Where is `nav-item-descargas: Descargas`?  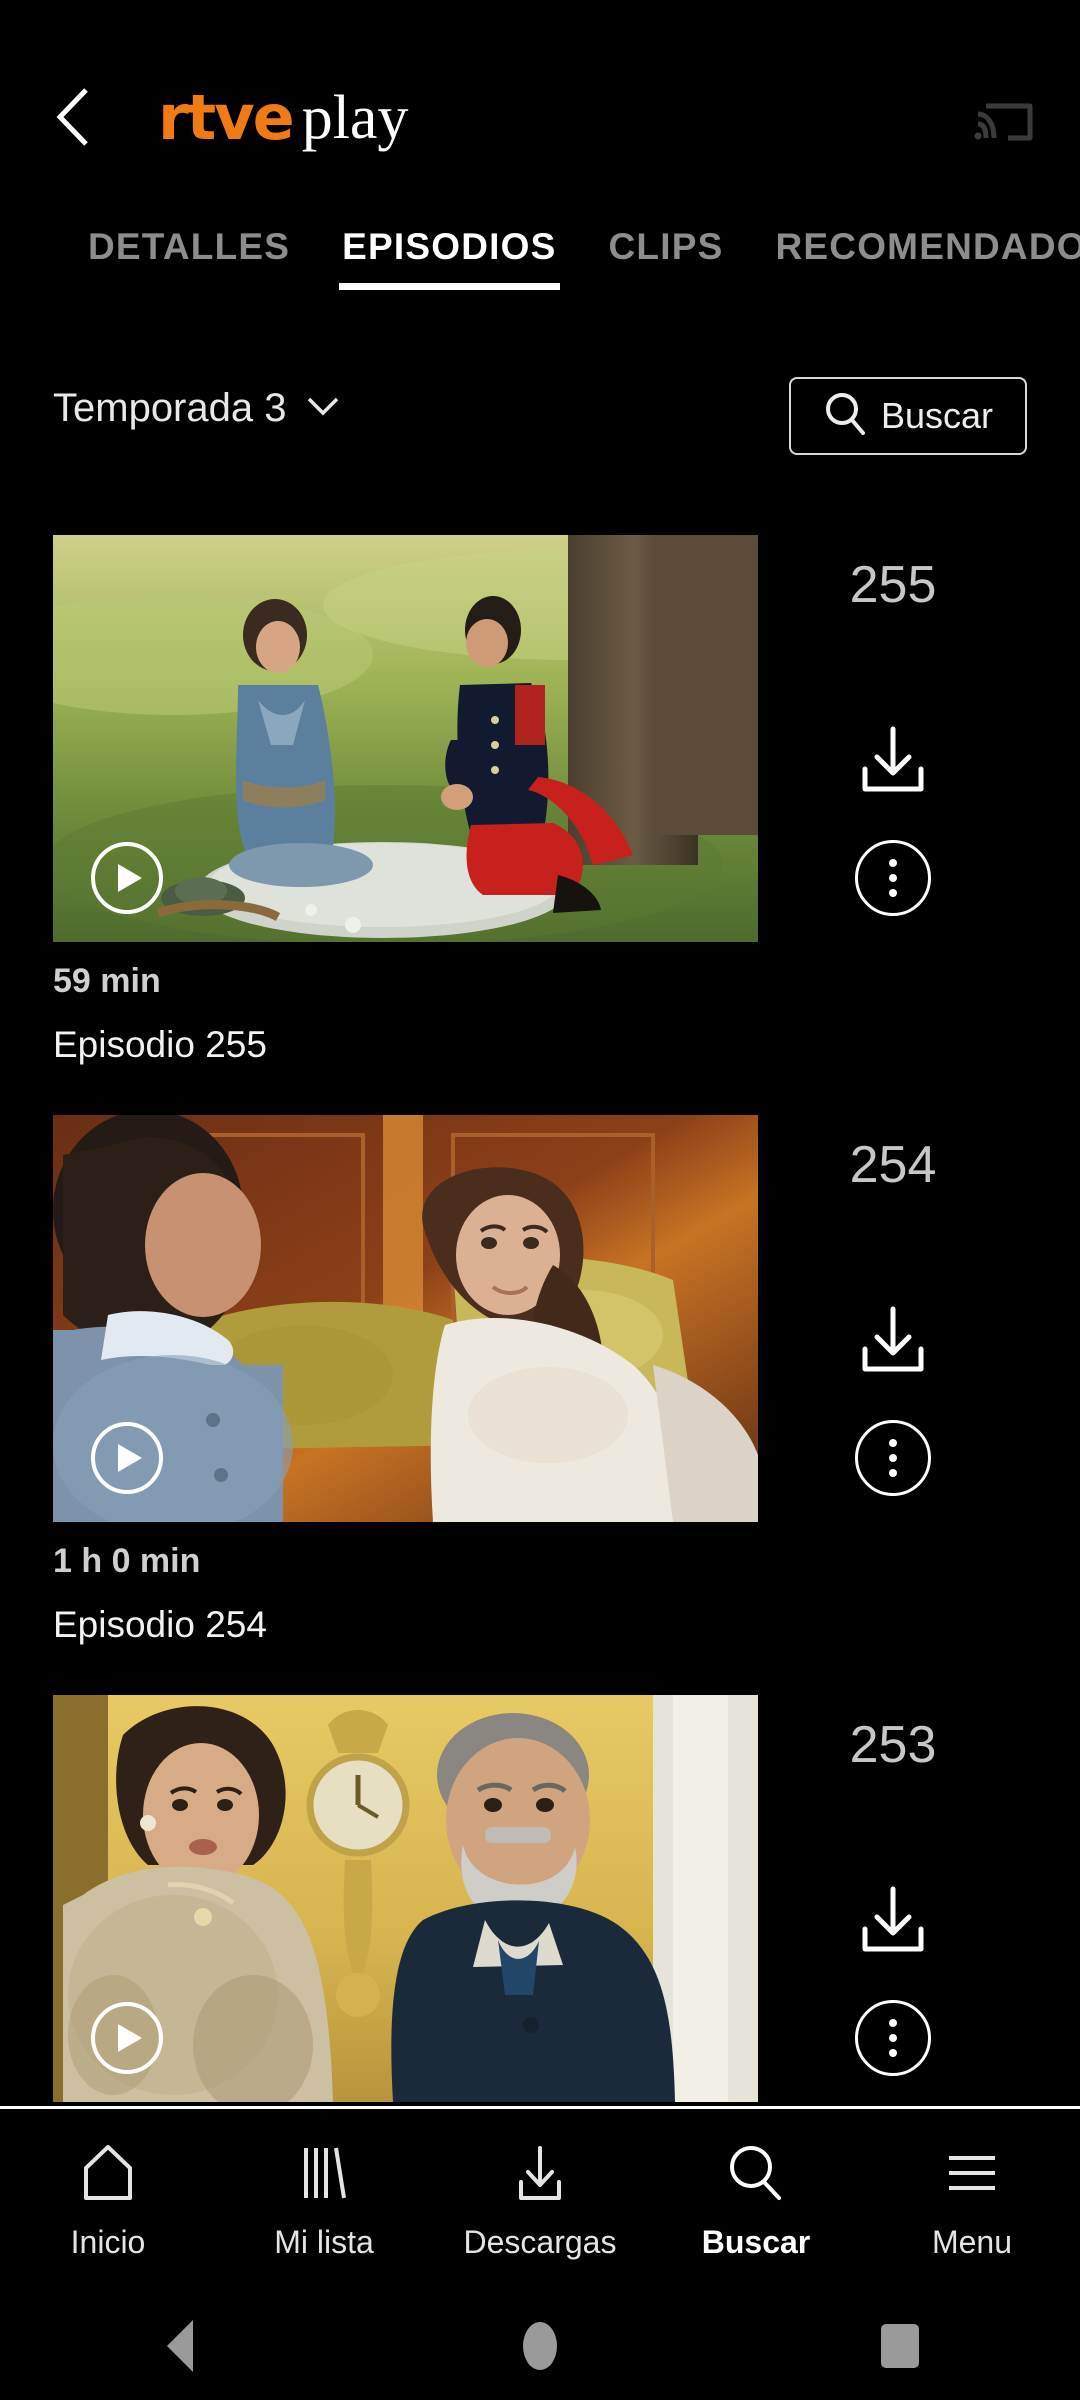 nav-item-descargas: Descargas is located at coordinates (540, 2200).